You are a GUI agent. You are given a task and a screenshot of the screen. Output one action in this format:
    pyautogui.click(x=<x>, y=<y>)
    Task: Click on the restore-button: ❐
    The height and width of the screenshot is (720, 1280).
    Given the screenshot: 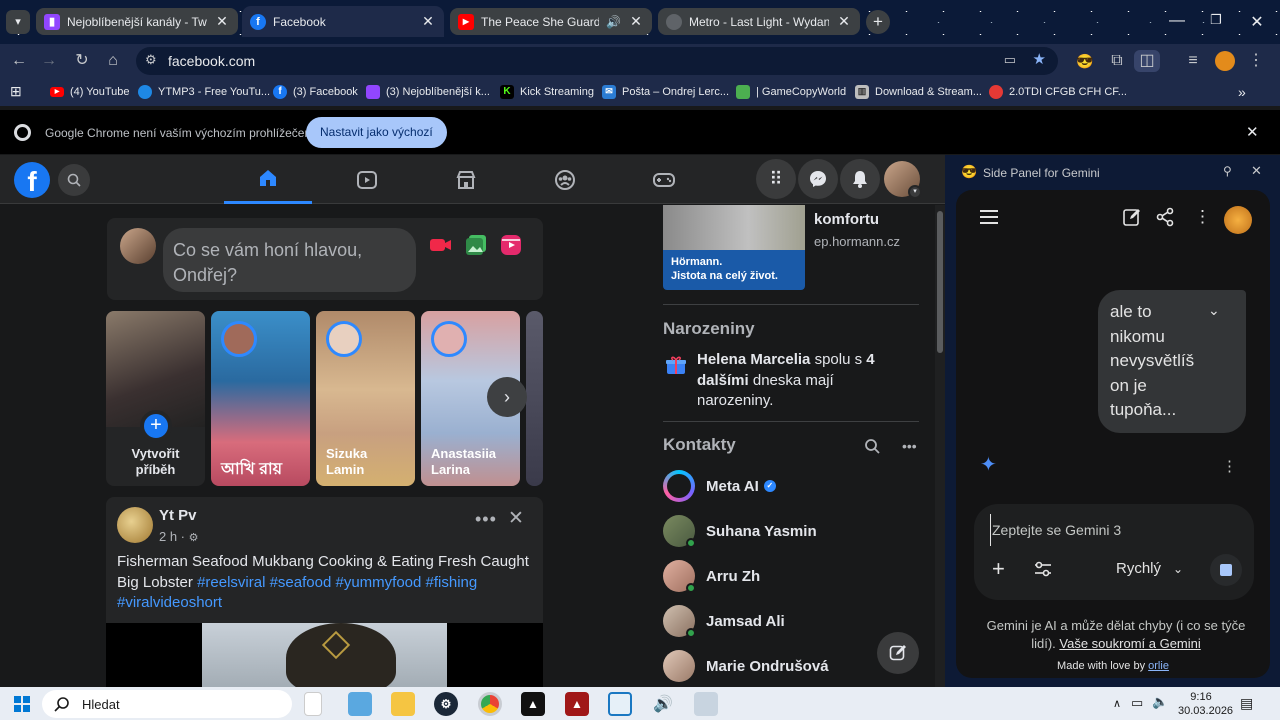 What is the action you would take?
    pyautogui.click(x=1216, y=20)
    